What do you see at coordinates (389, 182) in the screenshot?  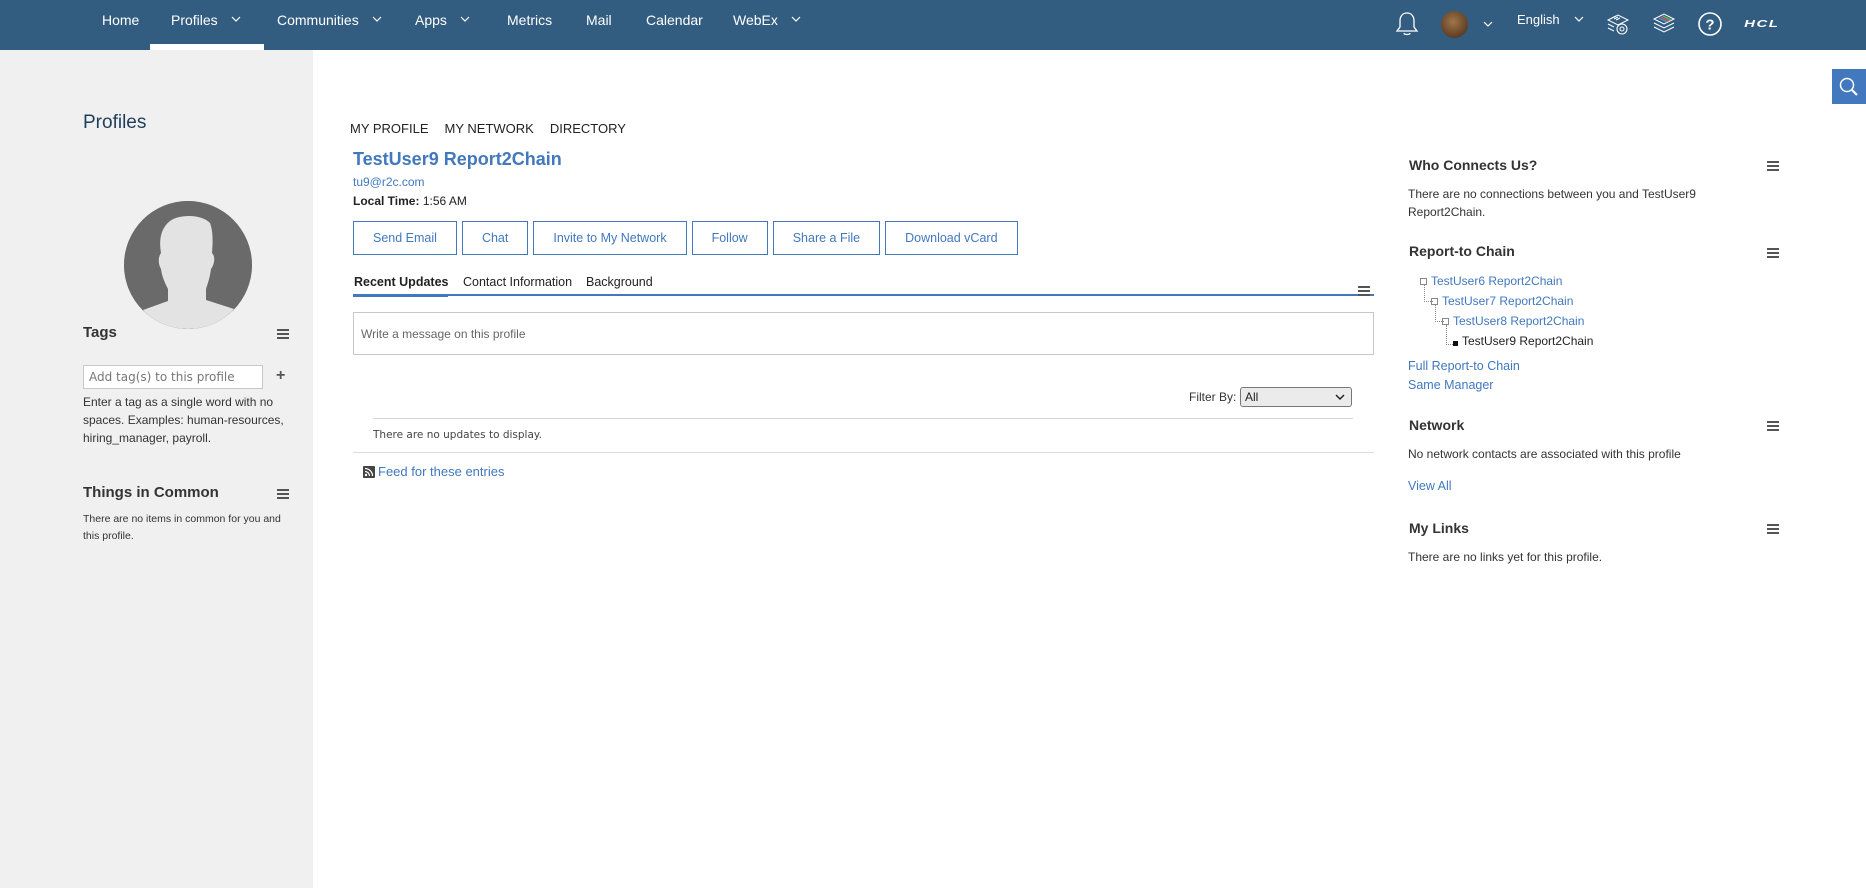 I see `profile-email-link: tu9@r2c.com` at bounding box center [389, 182].